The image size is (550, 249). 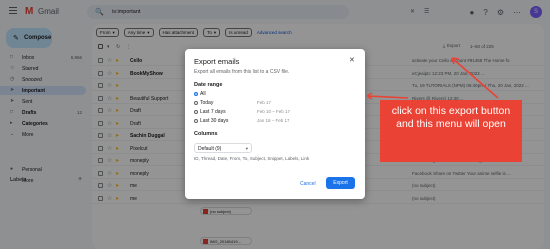 What do you see at coordinates (308, 184) in the screenshot?
I see `cancel-button: Cancel` at bounding box center [308, 184].